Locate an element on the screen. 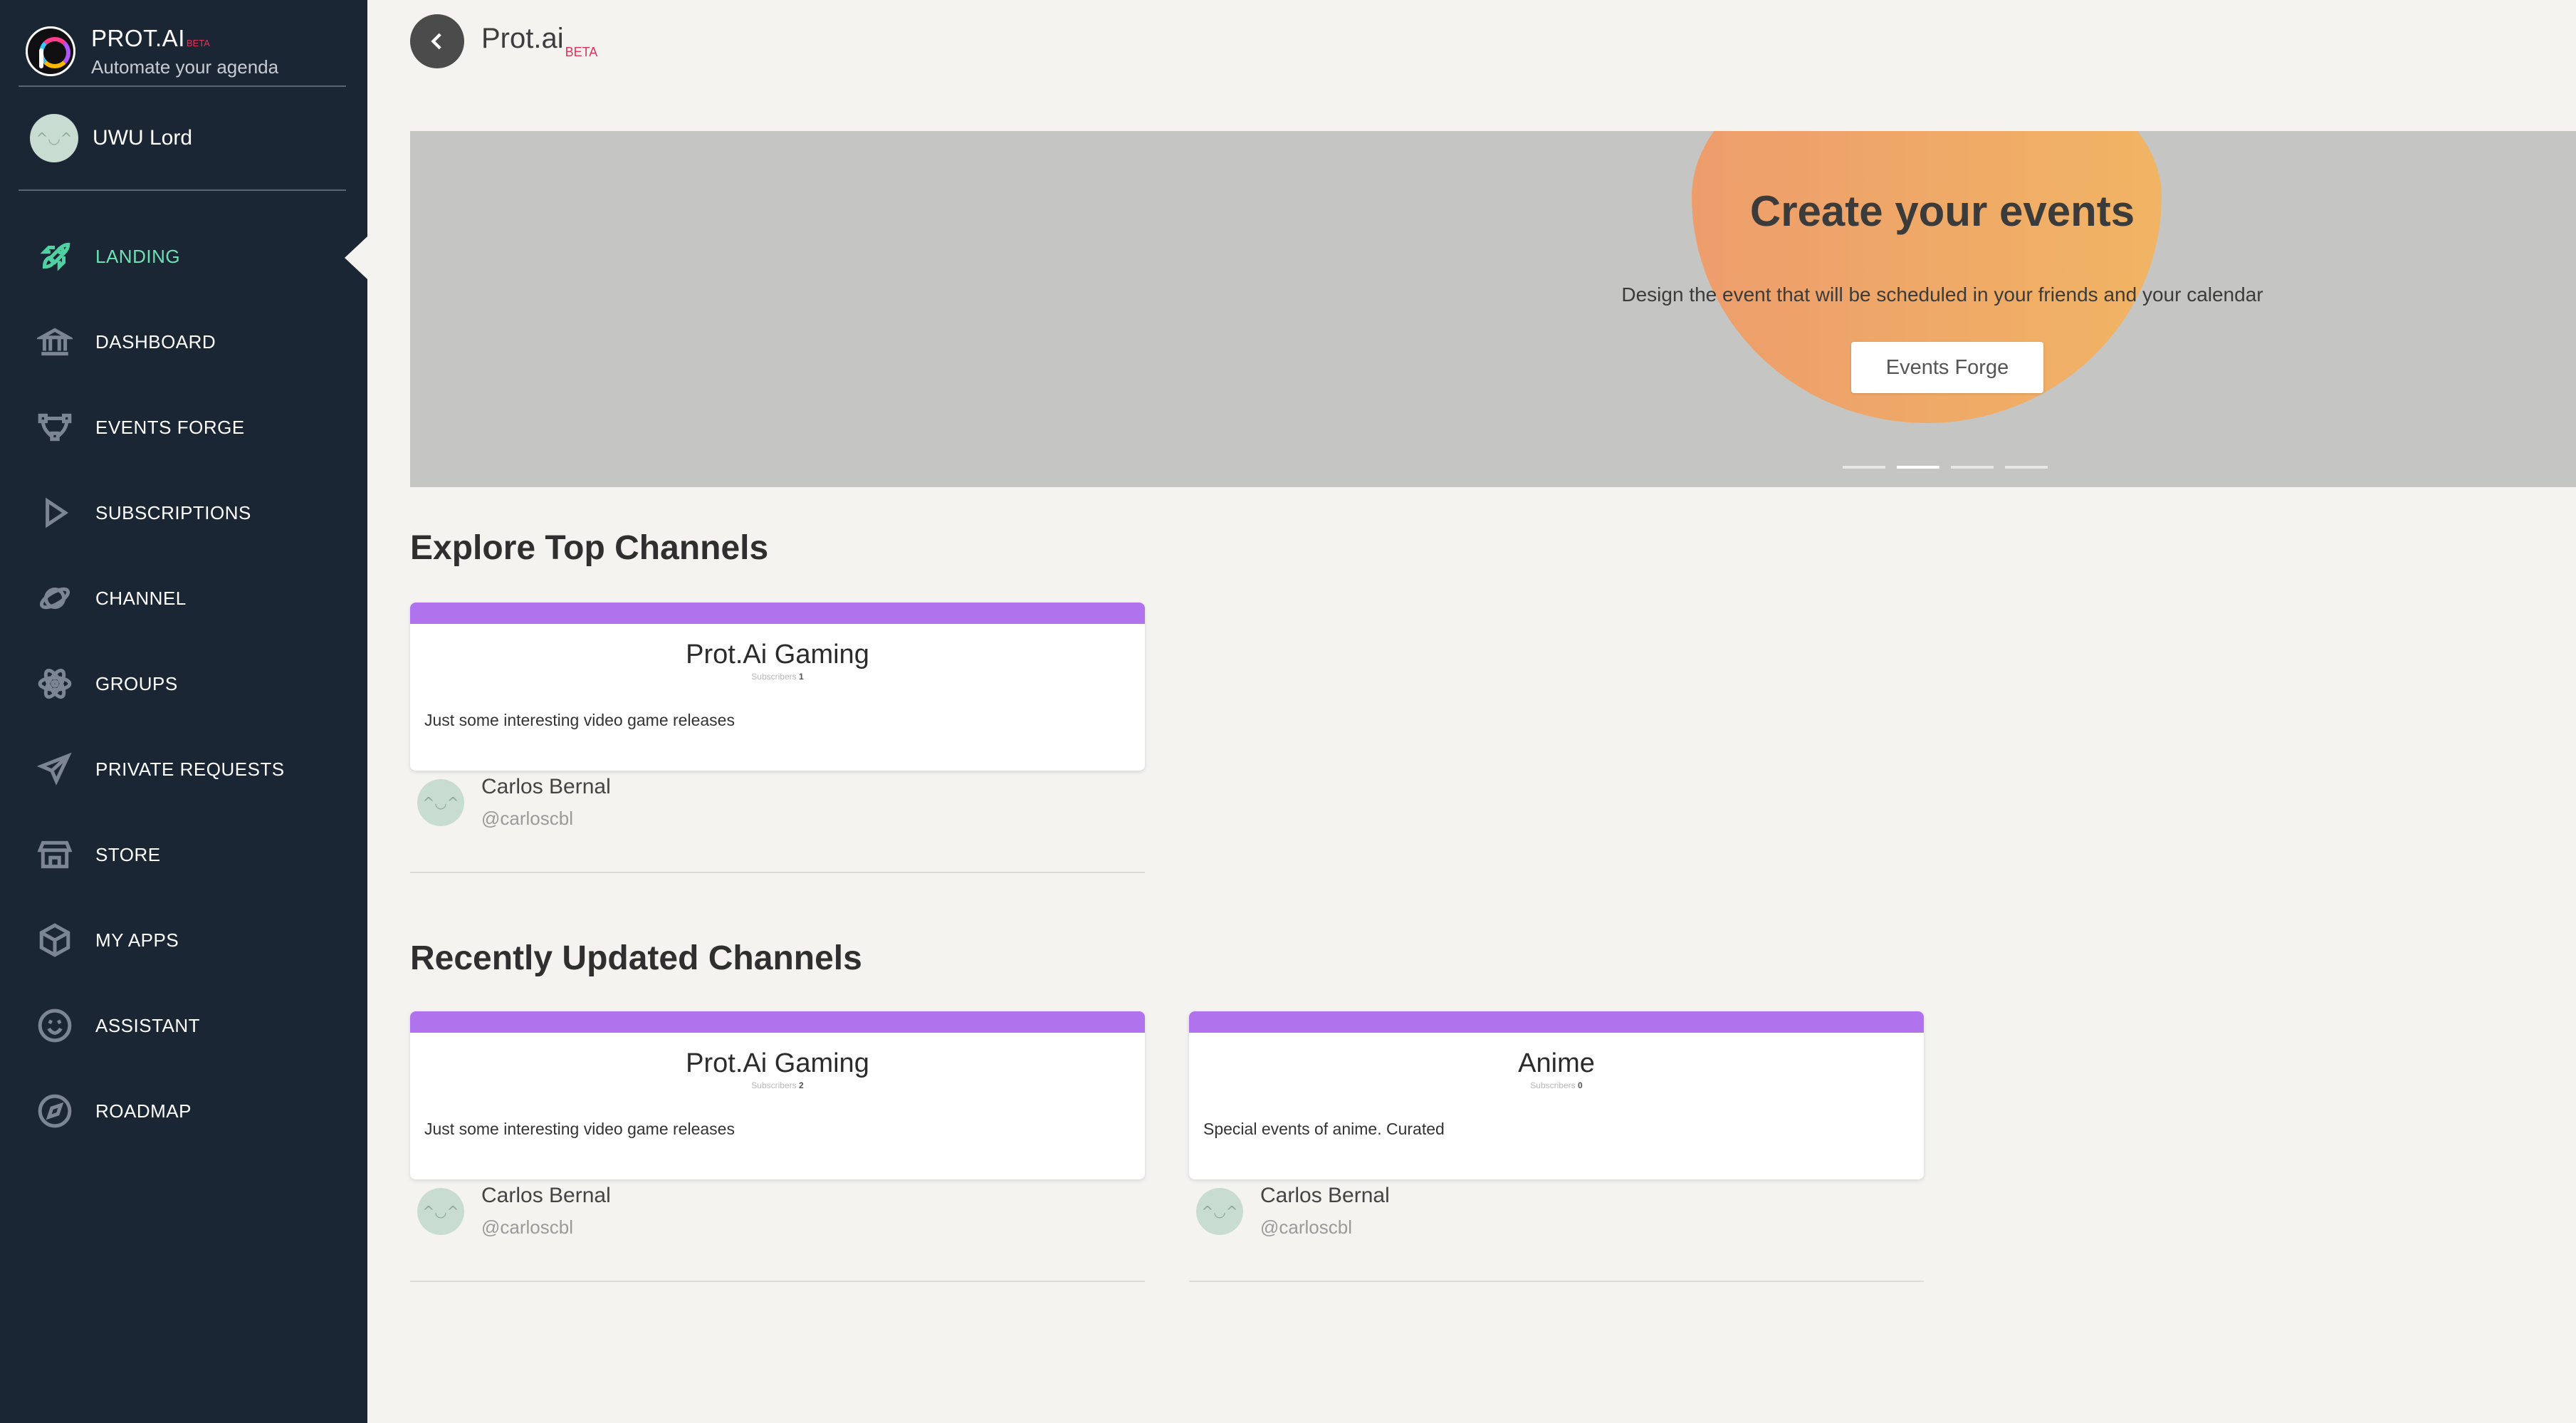  back-button is located at coordinates (437, 41).